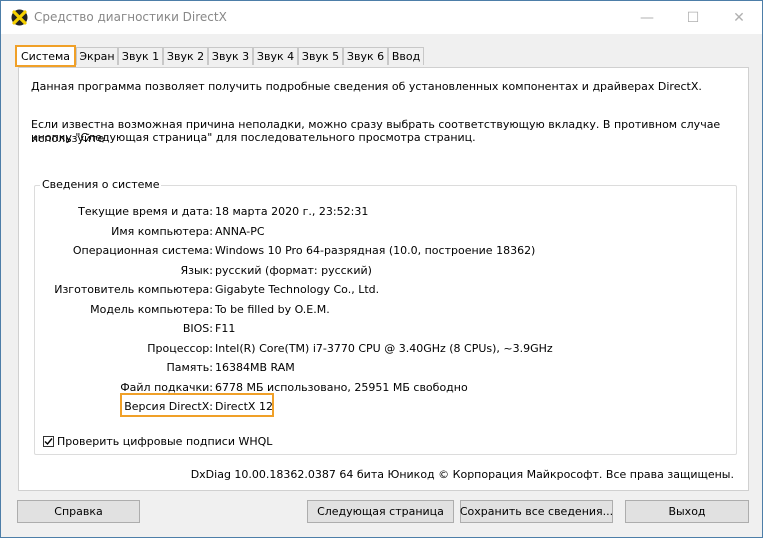 This screenshot has width=763, height=538. What do you see at coordinates (185, 56) in the screenshot?
I see `tab-sound-2: Звук 2` at bounding box center [185, 56].